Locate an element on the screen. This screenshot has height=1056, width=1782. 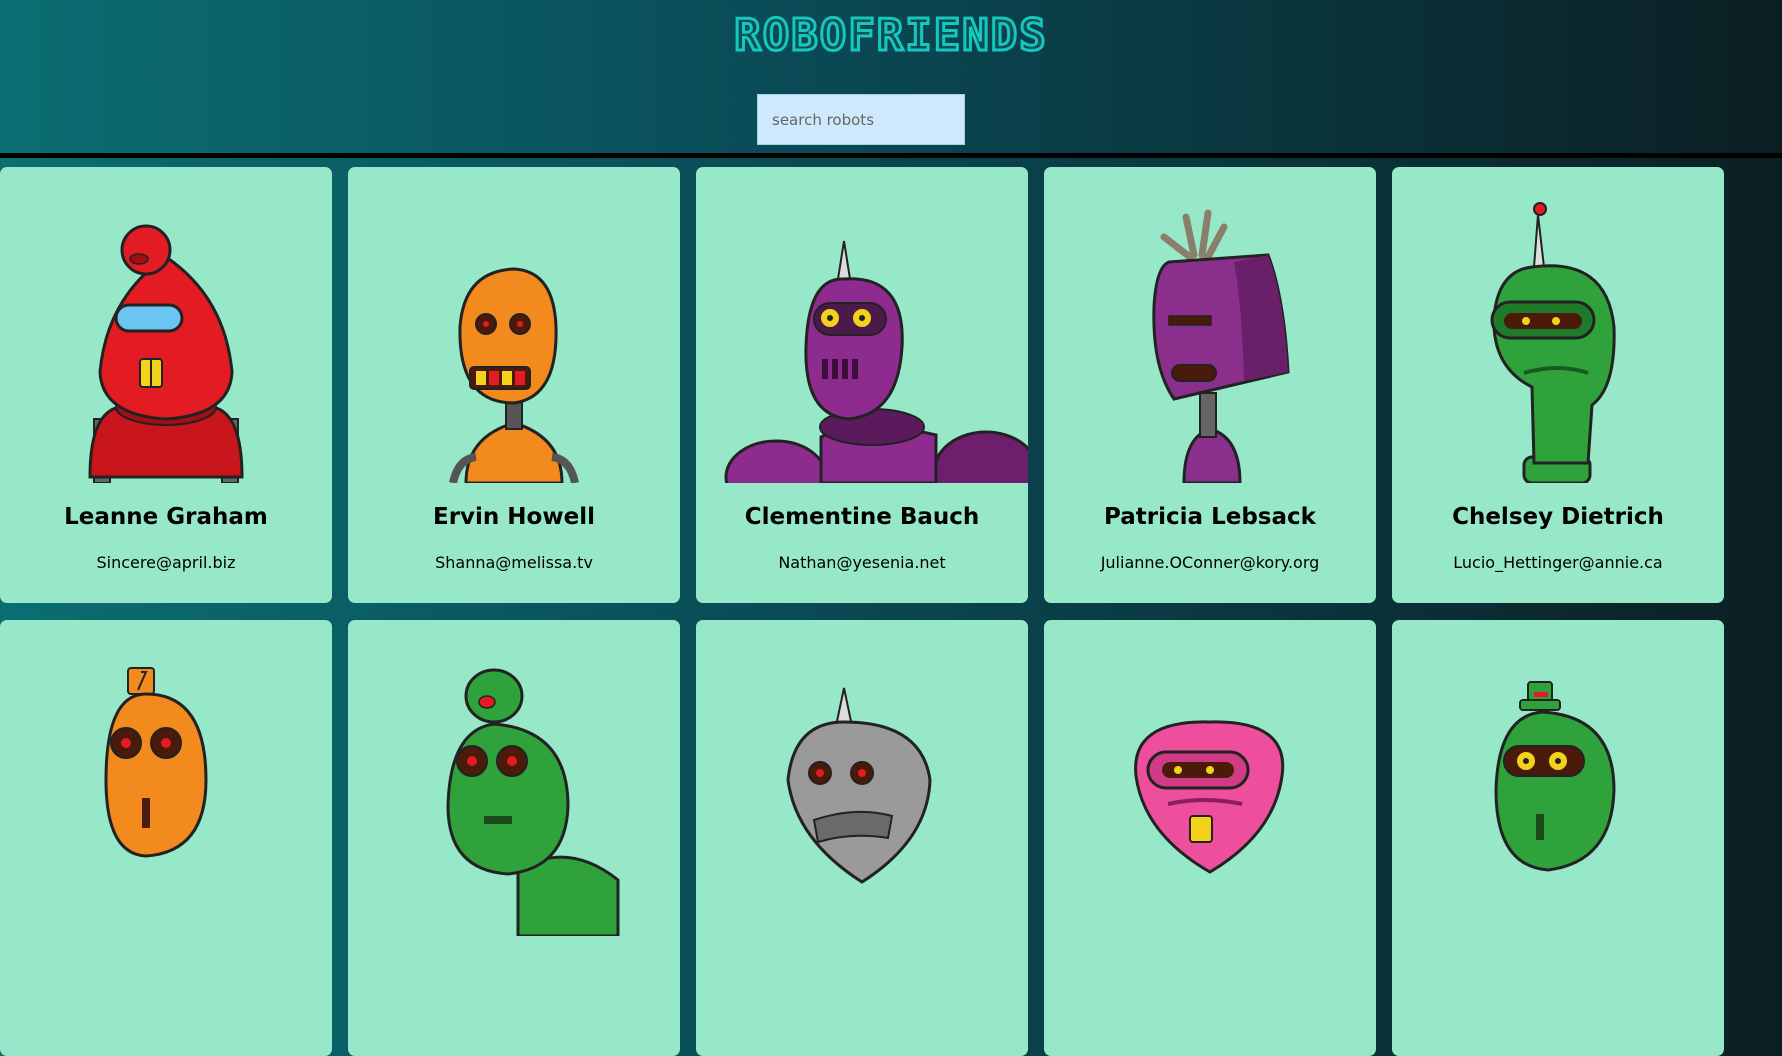
robot-card: Ervin Howell Shanna@melissa.tv is located at coordinates (514, 385).